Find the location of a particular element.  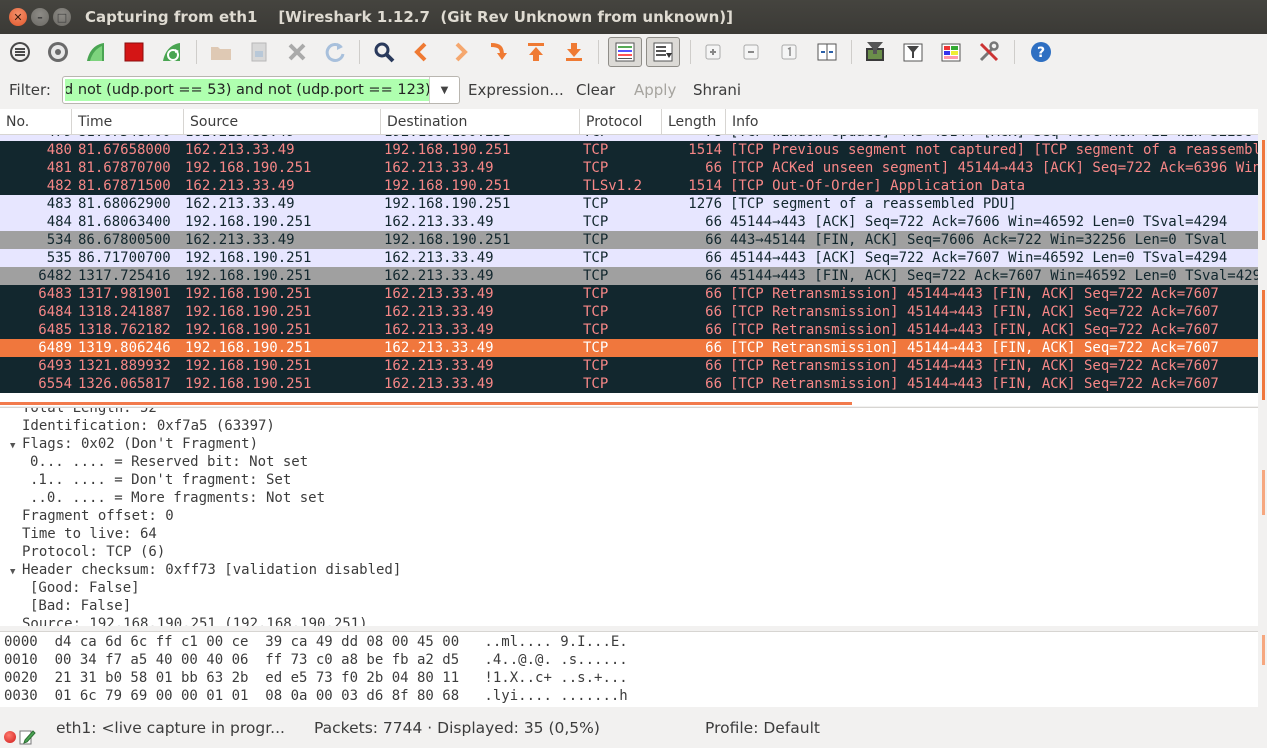

column-header-protocol: Protocol is located at coordinates (621, 122).